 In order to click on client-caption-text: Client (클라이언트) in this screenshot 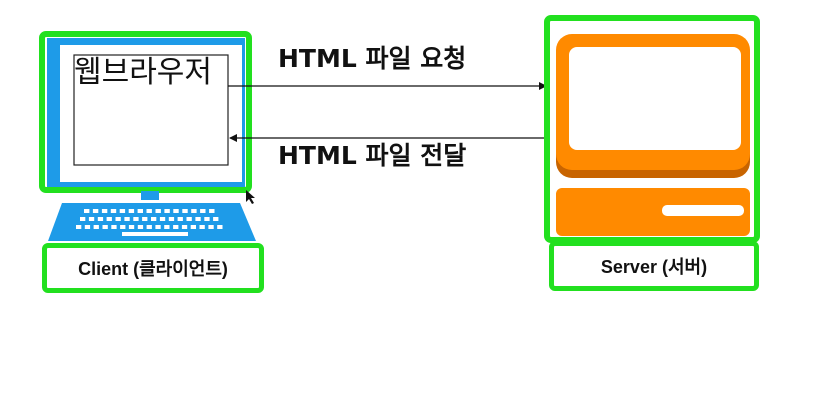, I will do `click(153, 269)`.